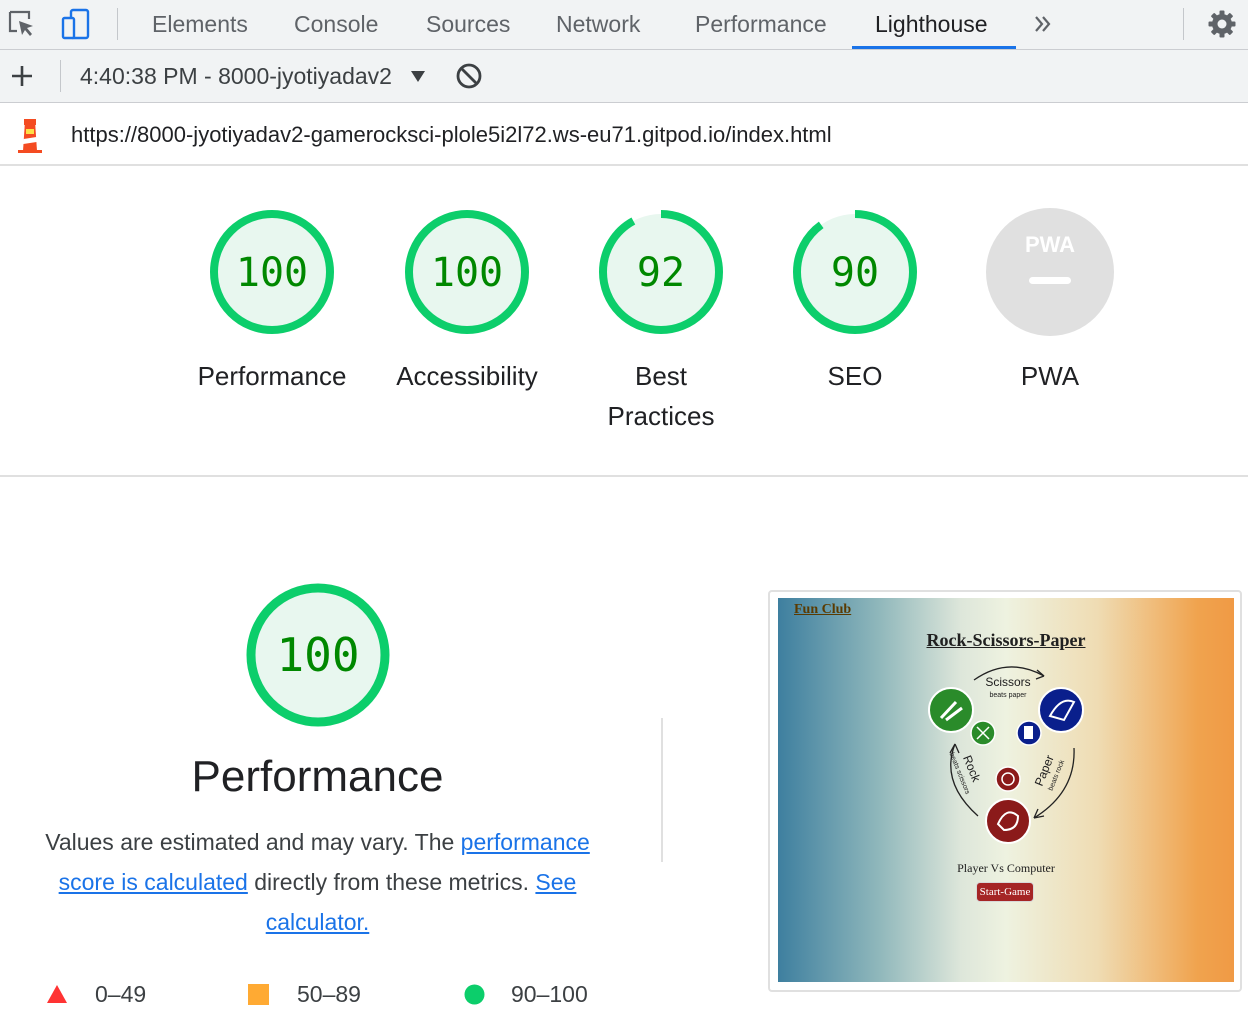 The width and height of the screenshot is (1248, 1030). Describe the element at coordinates (329, 993) in the screenshot. I see `legend-average-range: 50–89` at that location.